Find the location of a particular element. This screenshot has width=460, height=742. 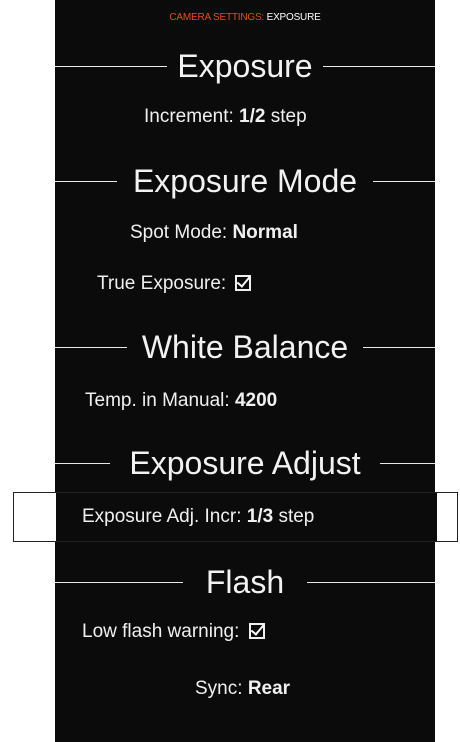

setting-row-low-flash-warning: Low flash warning: is located at coordinates (271, 632).